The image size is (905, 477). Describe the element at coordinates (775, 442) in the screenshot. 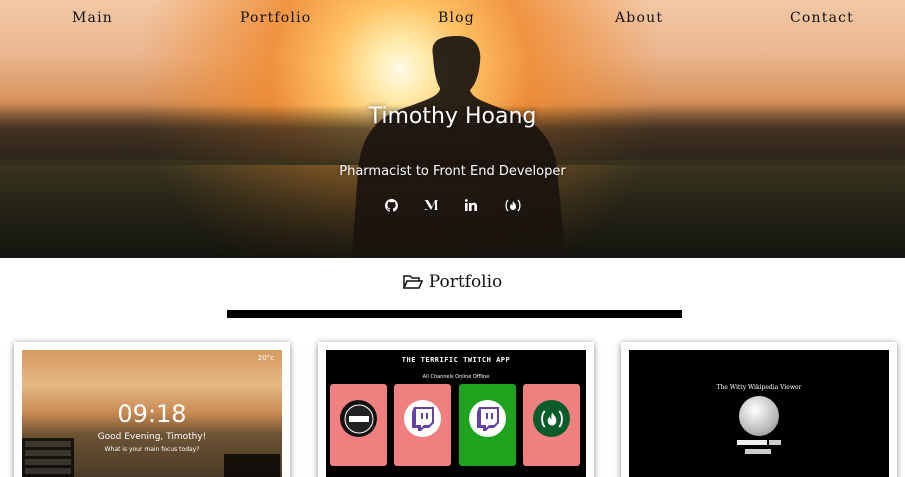

I see `wiki-search-button` at that location.